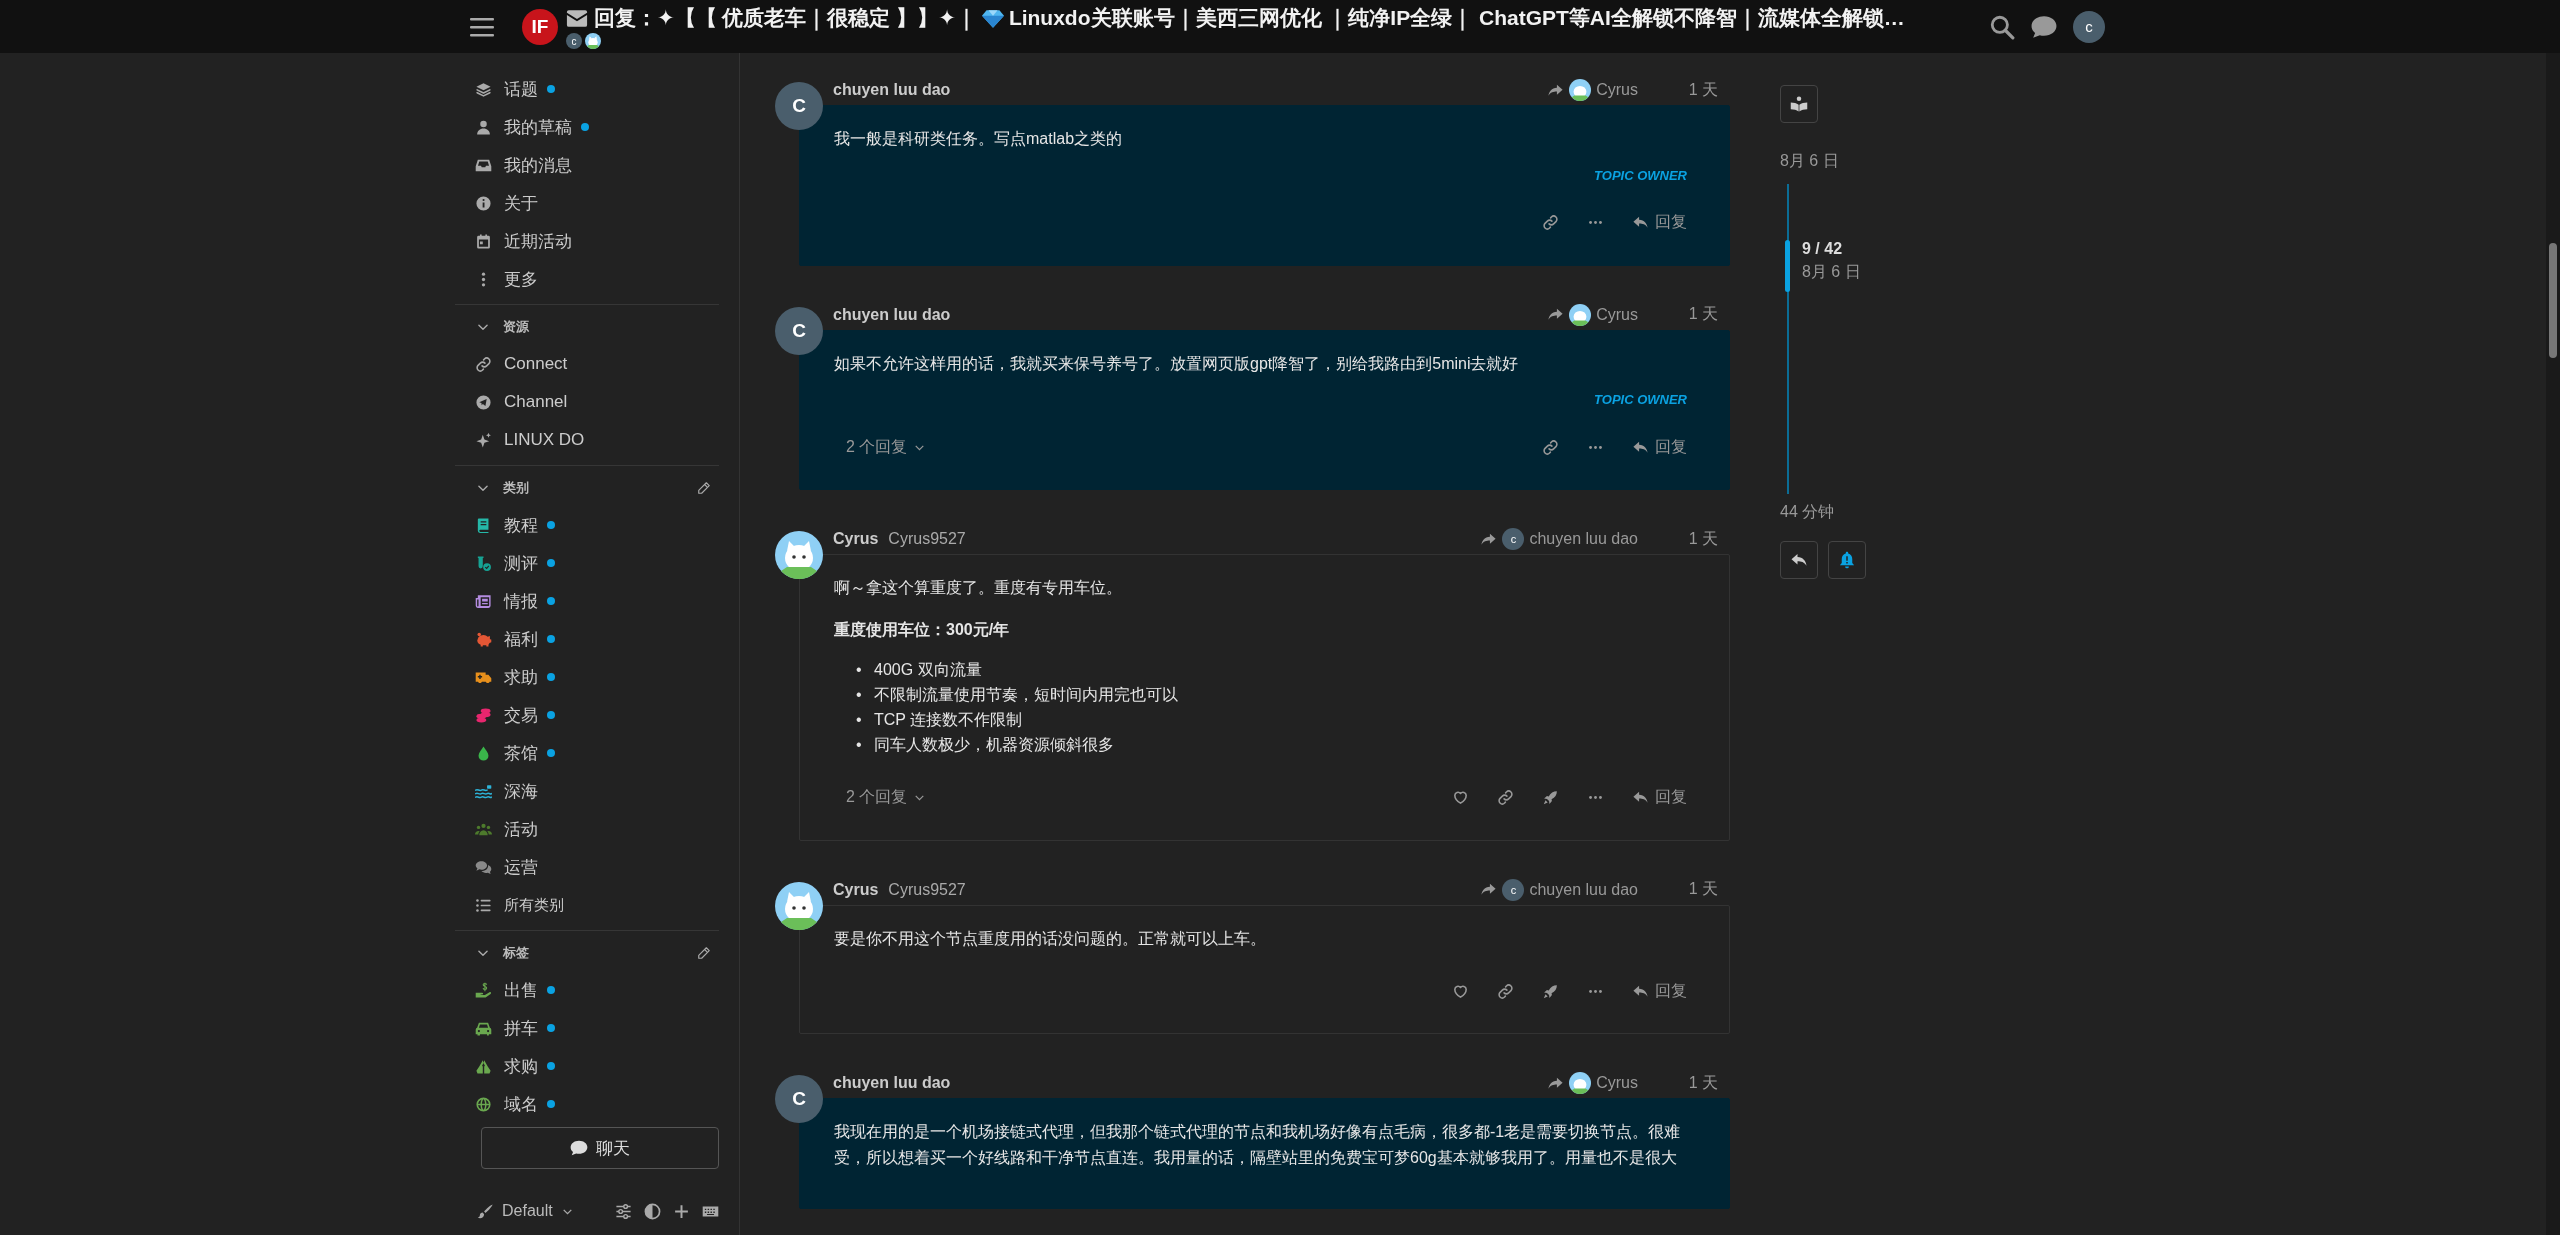 The width and height of the screenshot is (2560, 1235). What do you see at coordinates (785, 18) in the screenshot?
I see `topic-title: 回复：✦【【 优质老车｜很稳定 】】✦｜` at bounding box center [785, 18].